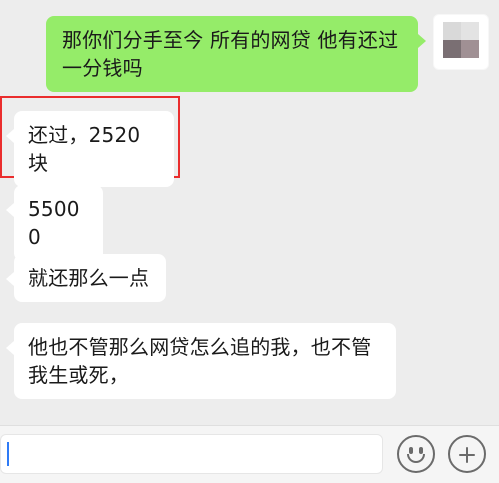  What do you see at coordinates (416, 458) in the screenshot?
I see `emoji-mouth-icon` at bounding box center [416, 458].